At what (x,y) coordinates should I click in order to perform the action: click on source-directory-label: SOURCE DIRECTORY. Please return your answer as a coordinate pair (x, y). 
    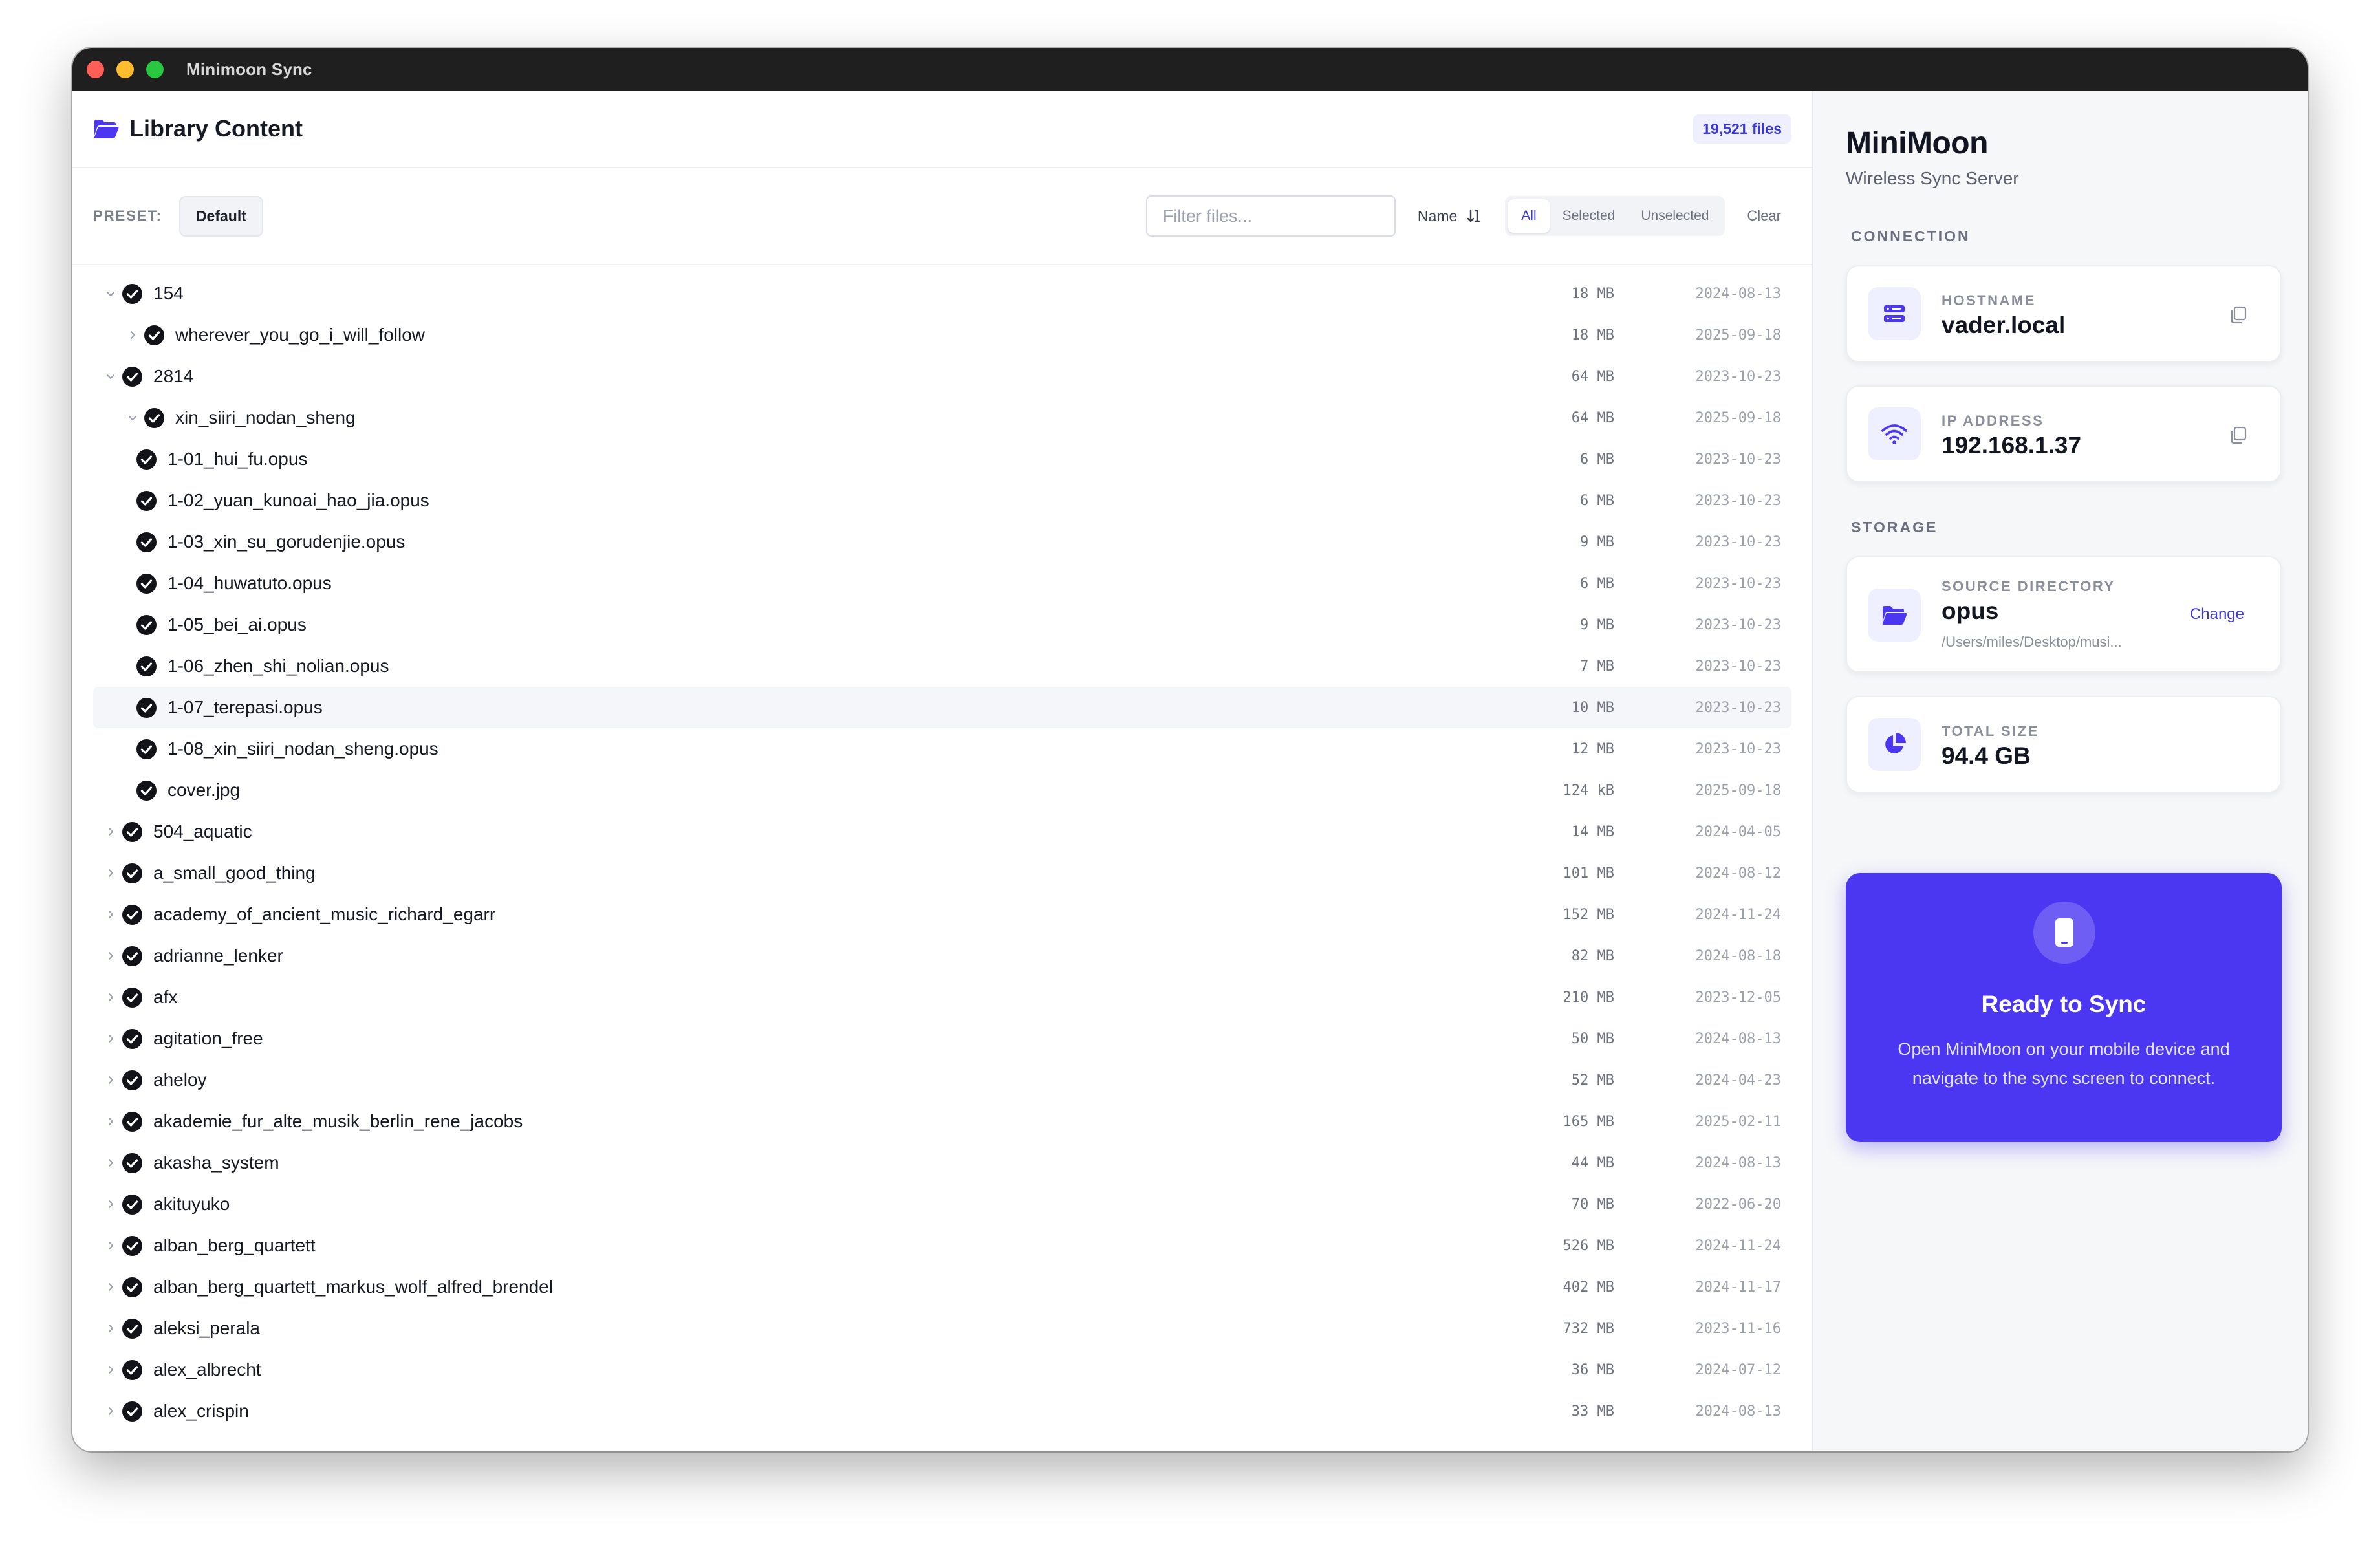
    Looking at the image, I should click on (2028, 586).